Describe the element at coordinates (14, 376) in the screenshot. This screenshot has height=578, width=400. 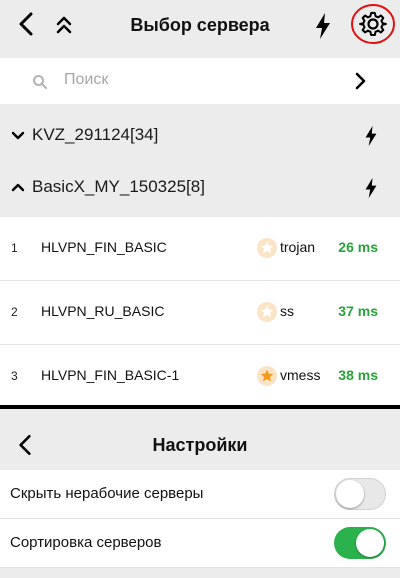
I see `server-index: 3` at that location.